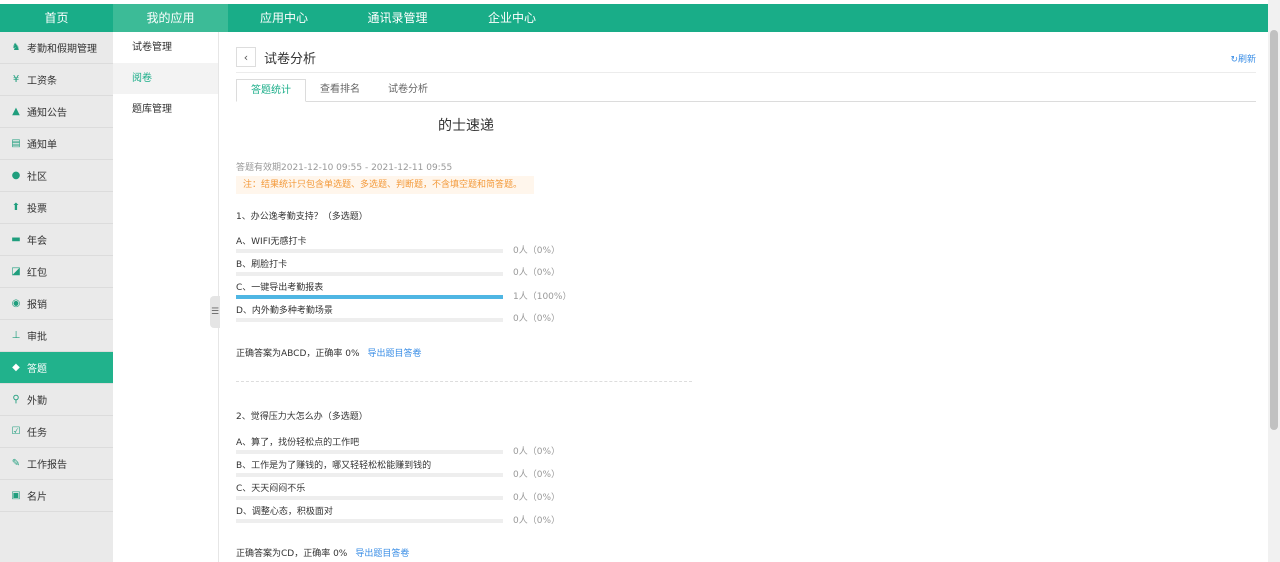 Image resolution: width=1280 pixels, height=562 pixels. I want to click on option-bar-fill, so click(369, 297).